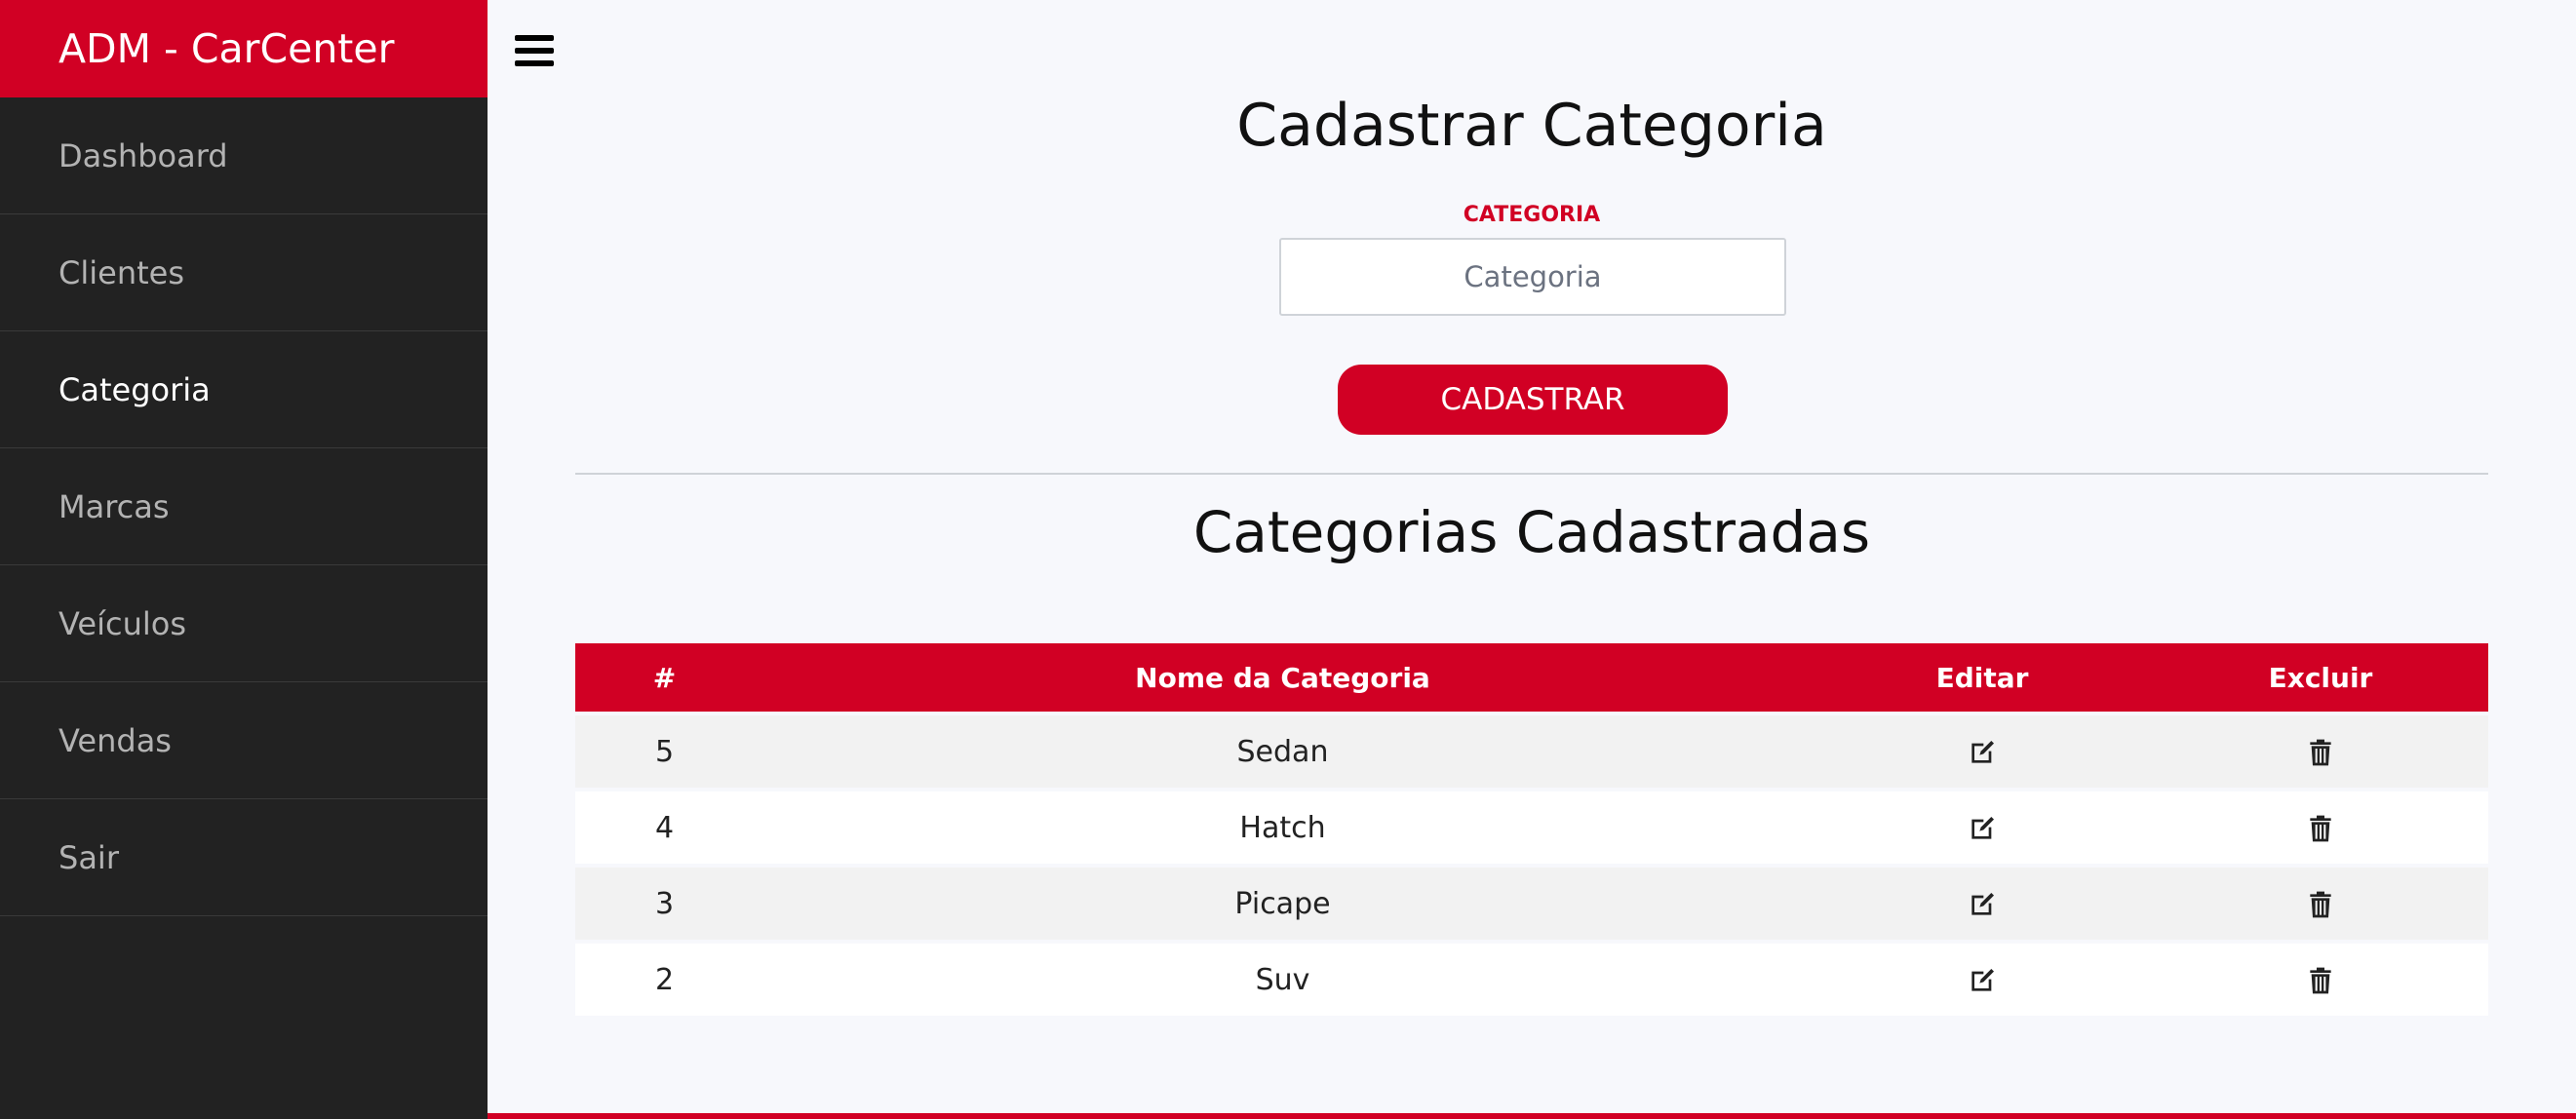  I want to click on table-row: 4 Hatch, so click(1531, 830).